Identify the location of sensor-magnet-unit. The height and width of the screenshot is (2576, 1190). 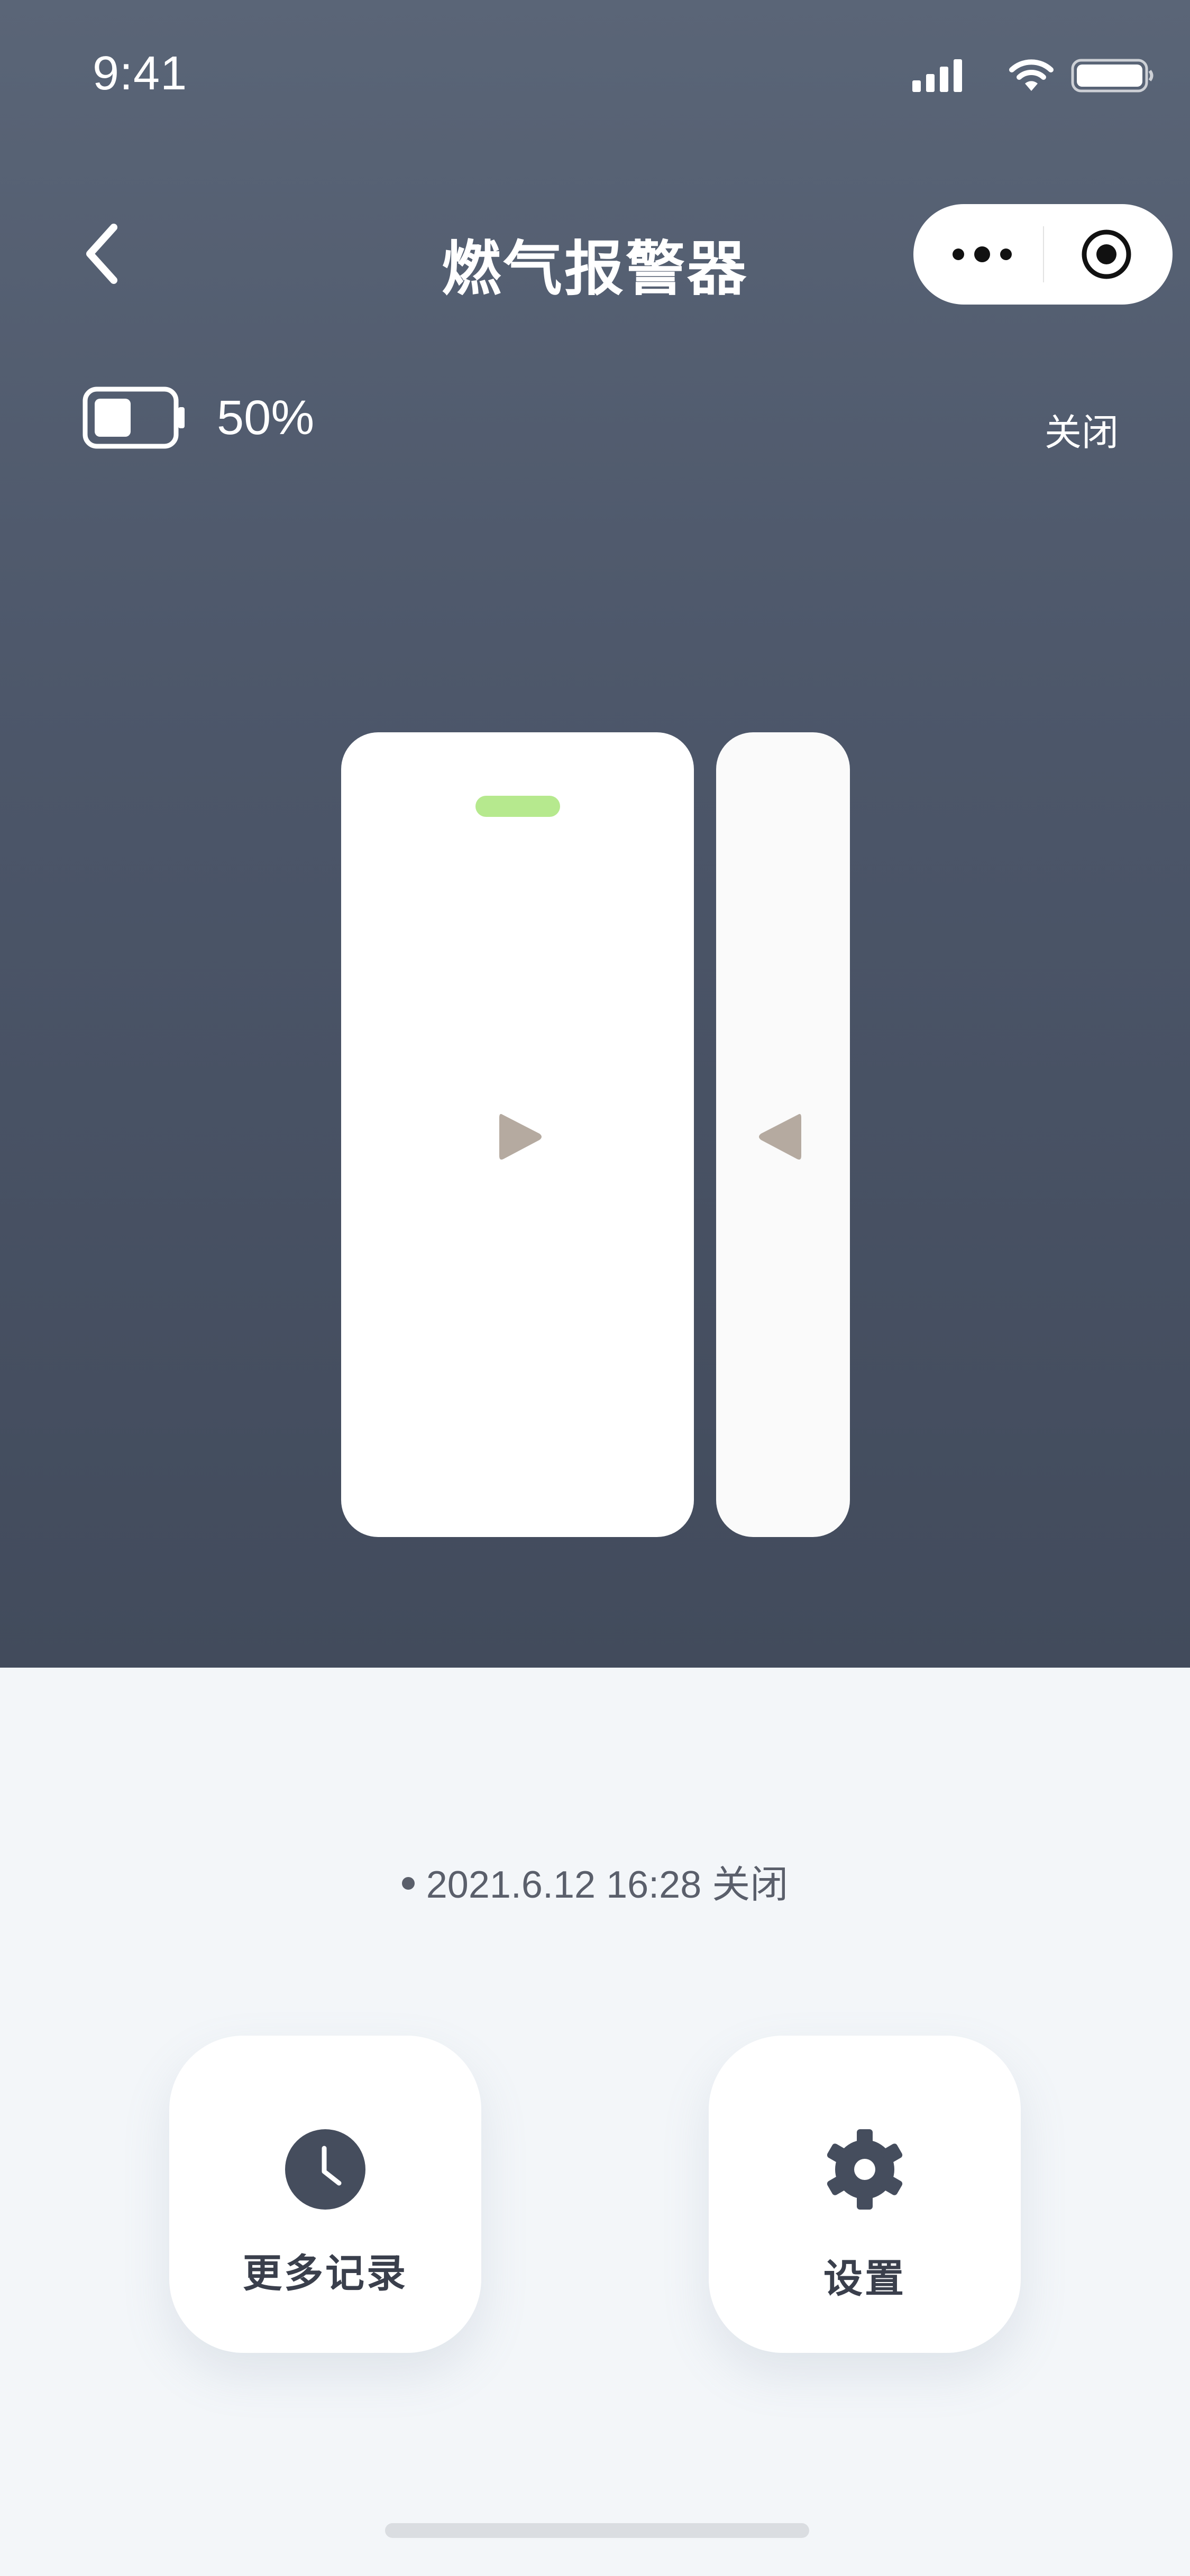
(783, 1134).